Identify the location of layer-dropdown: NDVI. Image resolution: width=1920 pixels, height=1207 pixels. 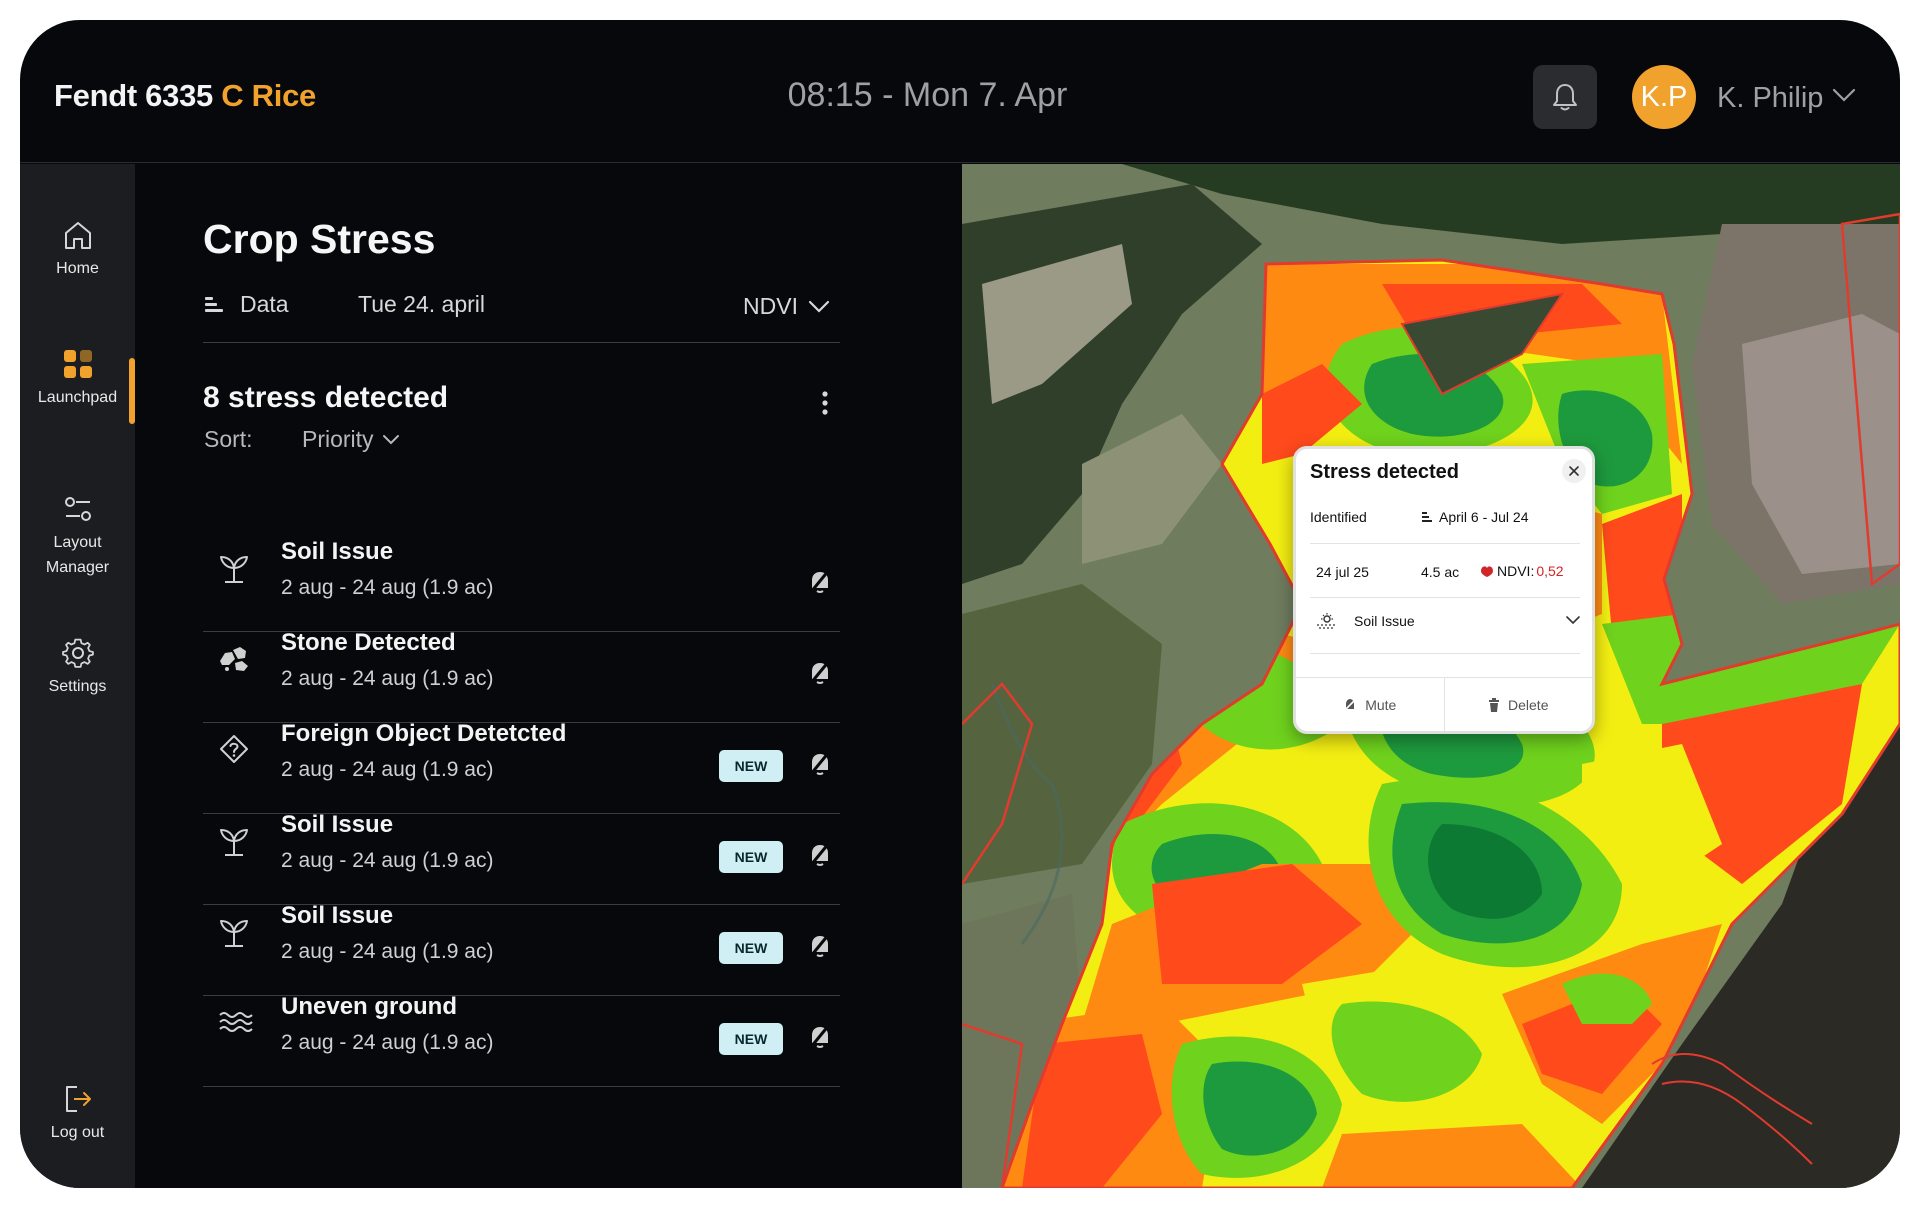
(786, 306).